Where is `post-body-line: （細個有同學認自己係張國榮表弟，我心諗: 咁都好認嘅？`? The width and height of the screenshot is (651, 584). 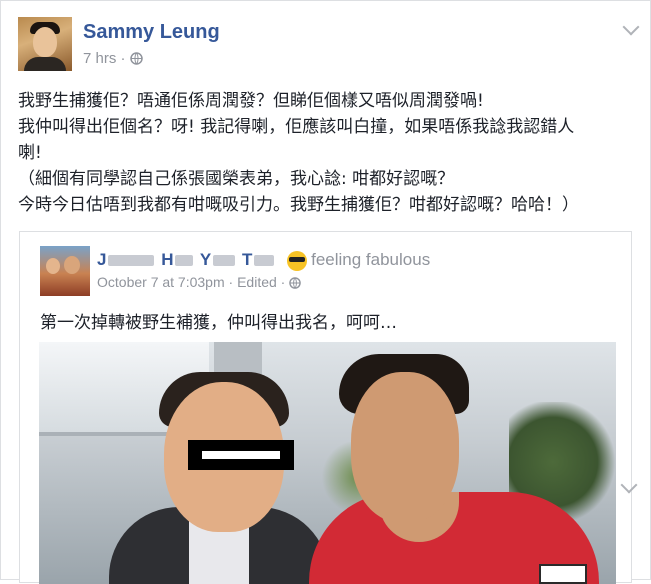 post-body-line: （細個有同學認自己係張國榮表弟，我心諗: 咁都好認嘅？ is located at coordinates (236, 179).